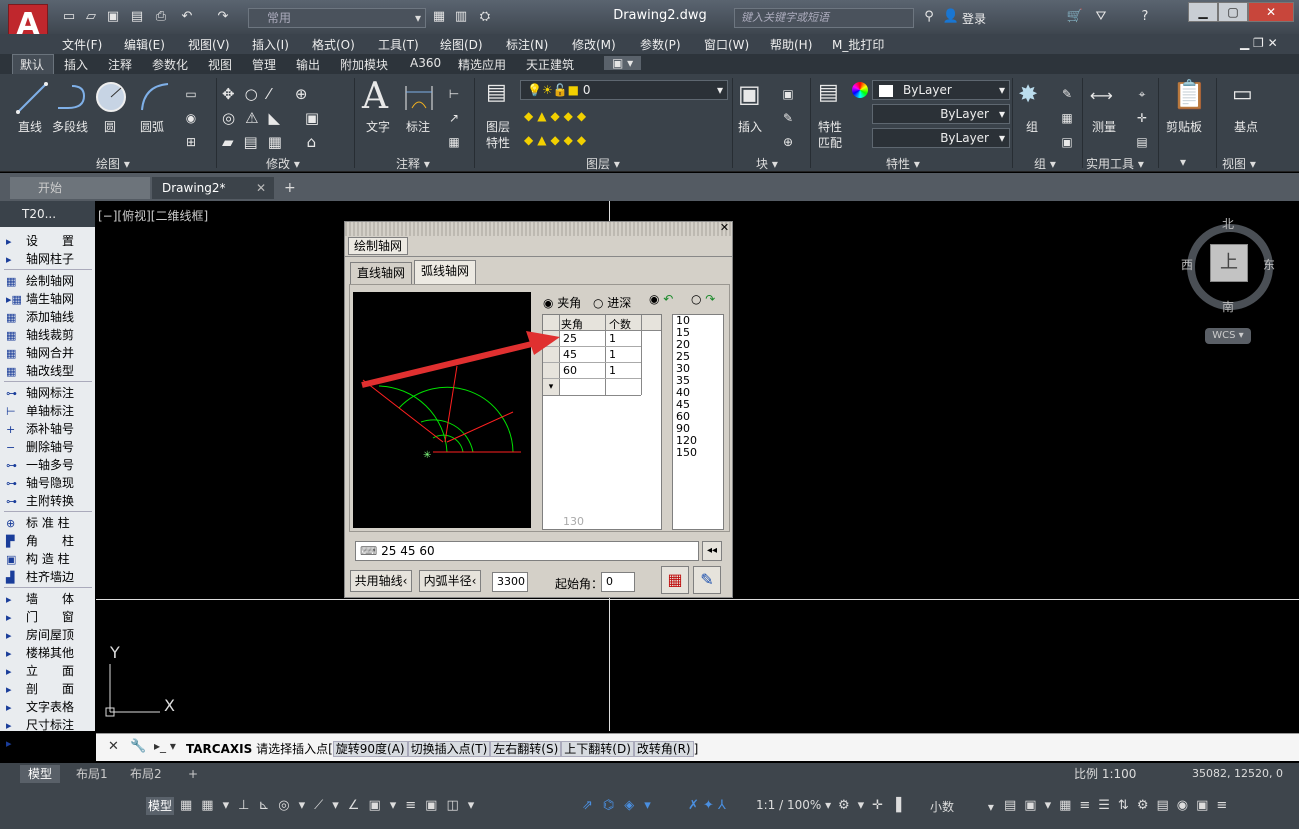 The width and height of the screenshot is (1299, 829). What do you see at coordinates (767, 163) in the screenshot?
I see `block-panel-title: 块 ▾` at bounding box center [767, 163].